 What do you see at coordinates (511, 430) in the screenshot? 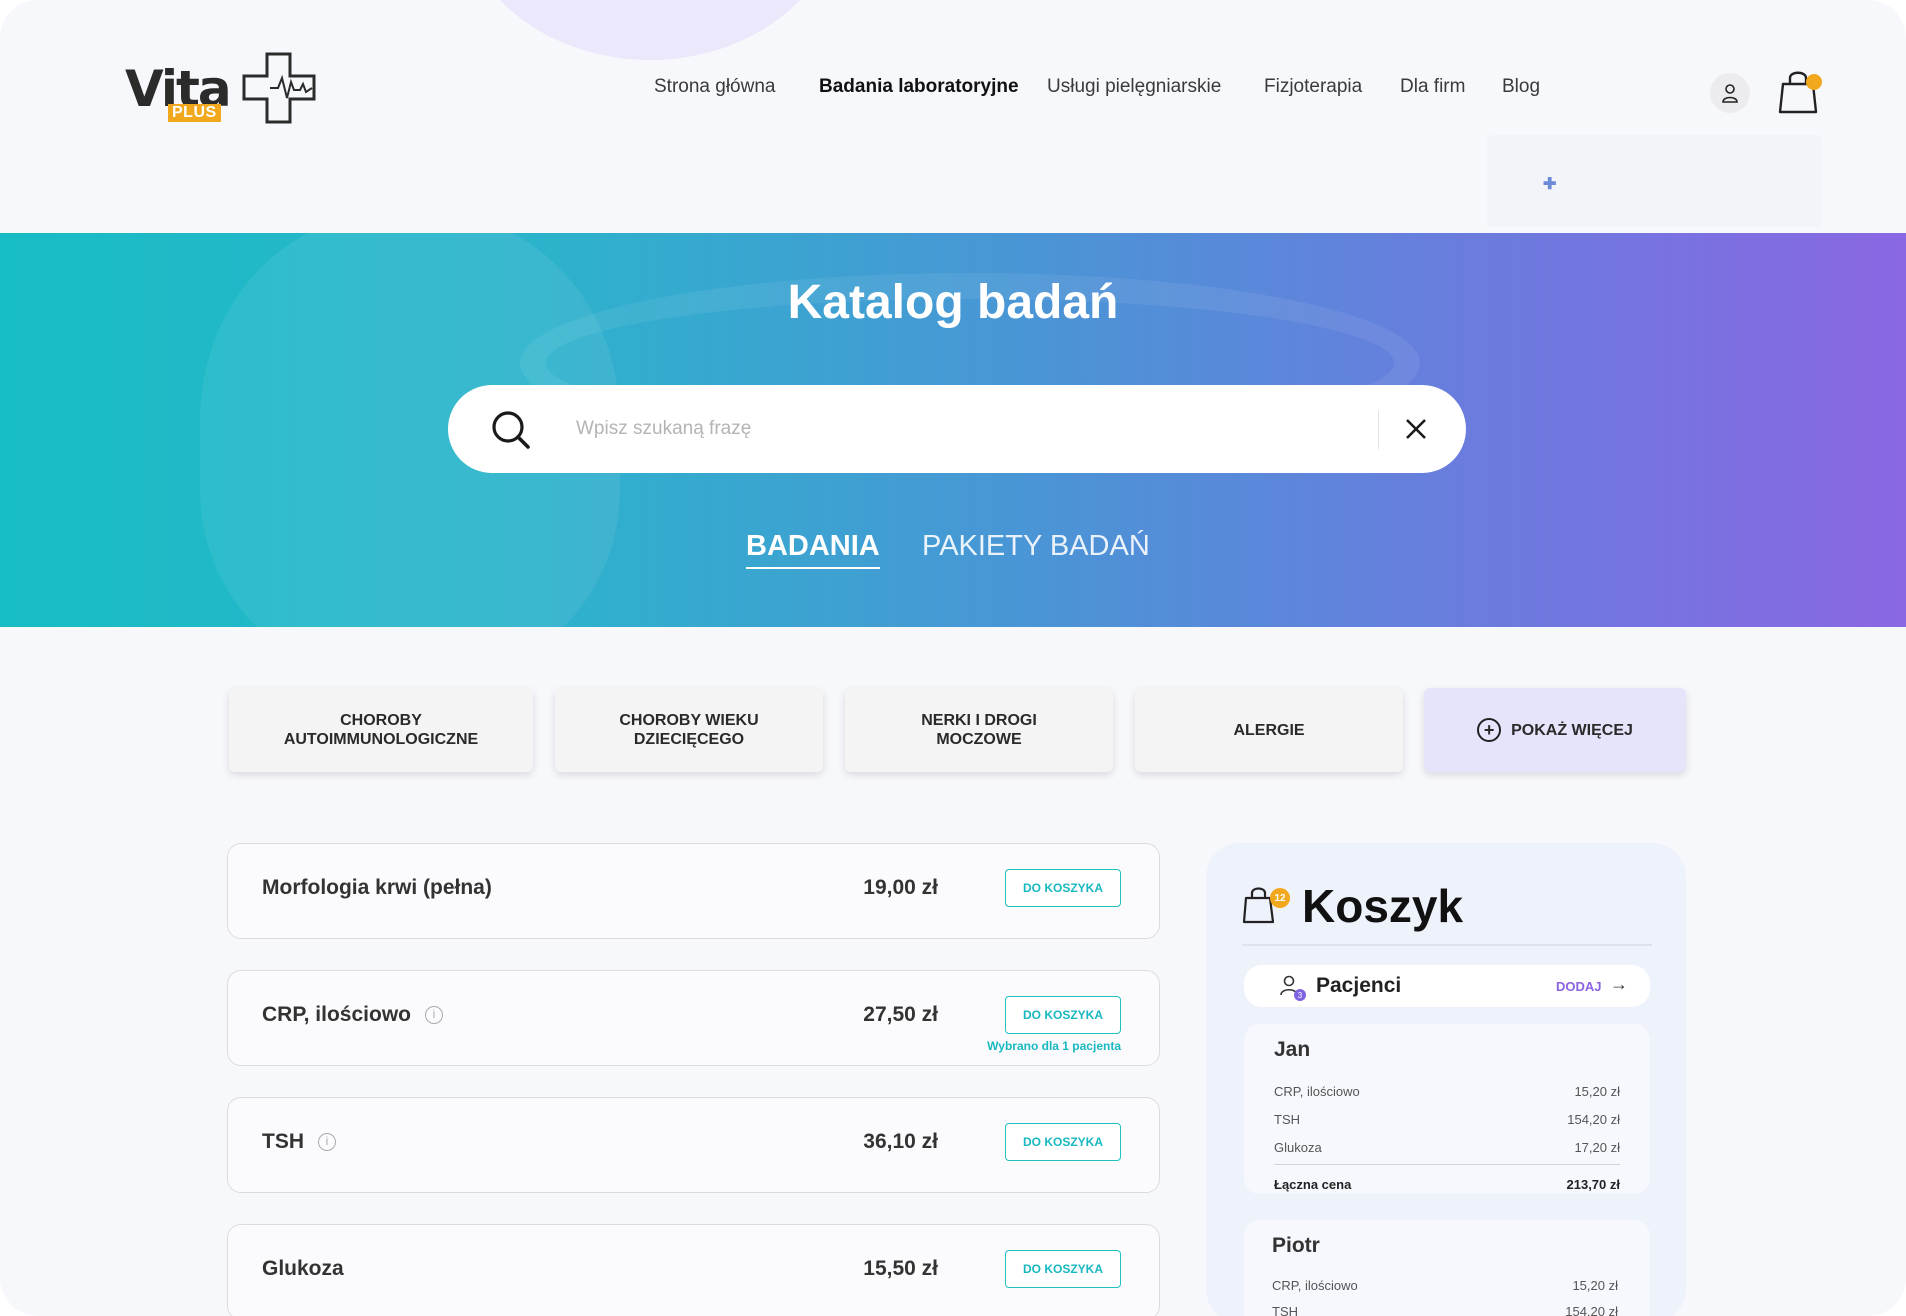
I see `search-icon` at bounding box center [511, 430].